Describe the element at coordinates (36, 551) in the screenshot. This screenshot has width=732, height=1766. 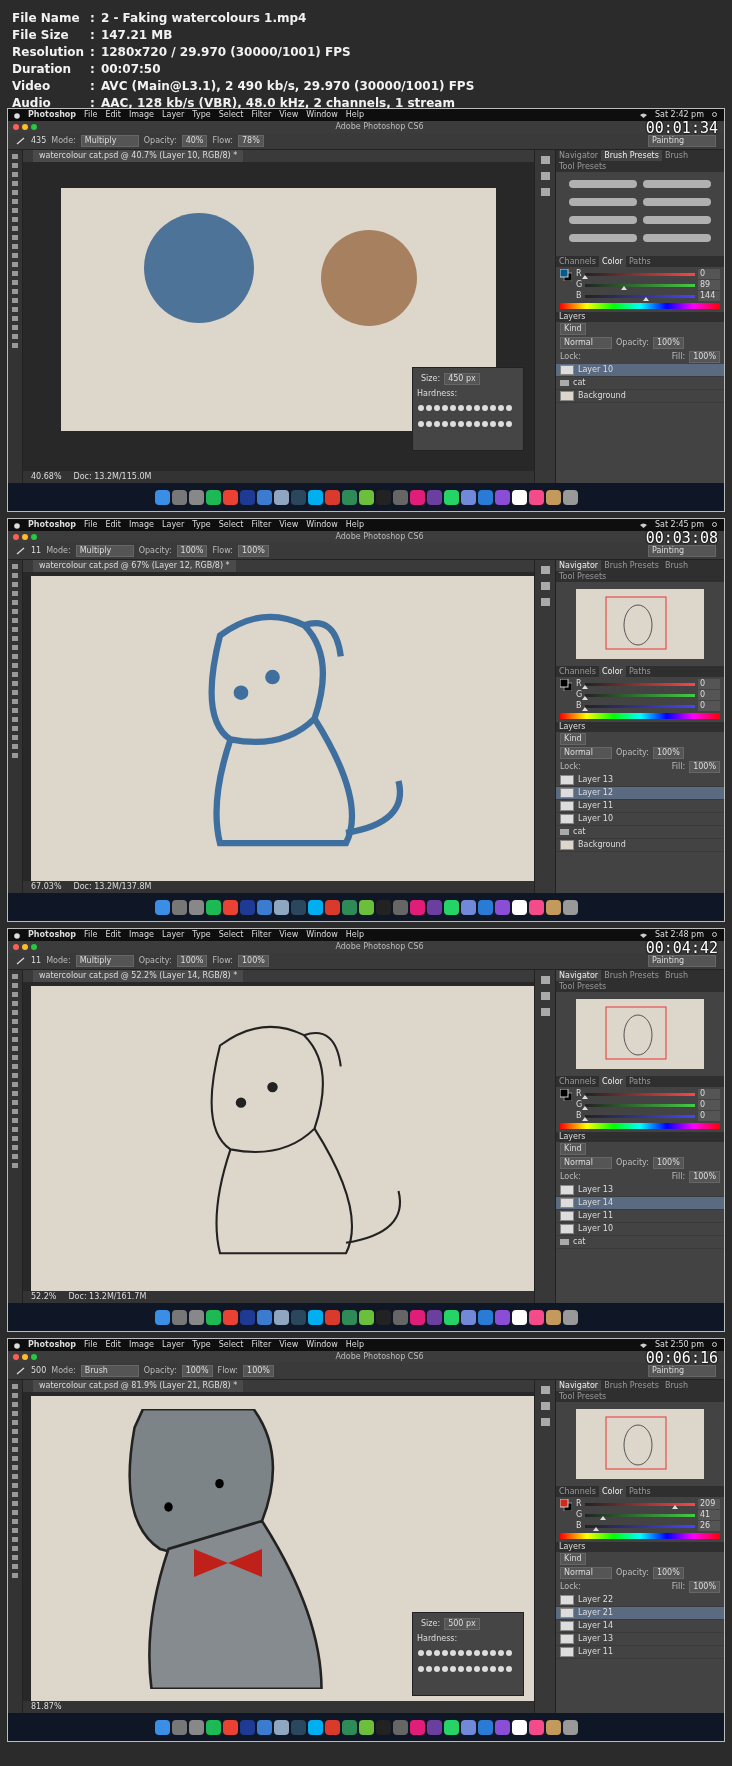
I see `brush-size: 11` at that location.